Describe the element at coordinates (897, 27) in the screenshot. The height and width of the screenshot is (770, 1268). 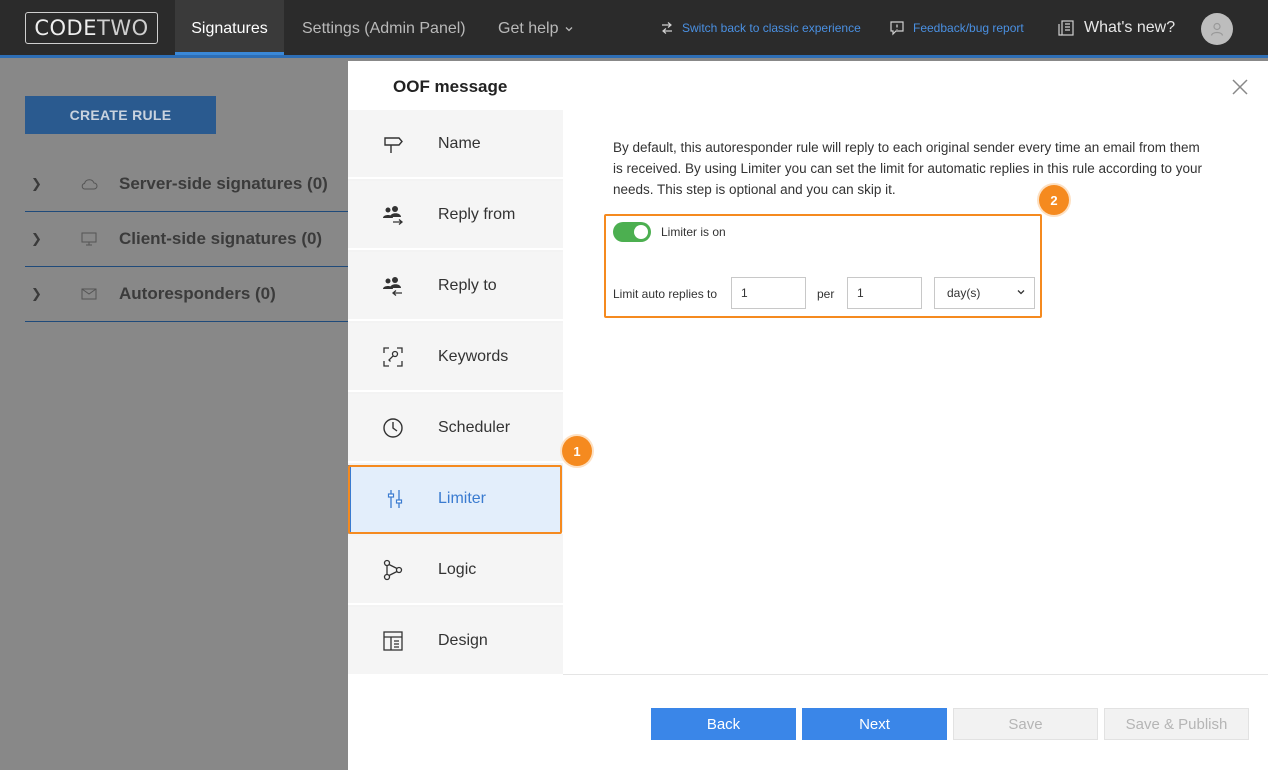
I see `feedback-icon` at that location.